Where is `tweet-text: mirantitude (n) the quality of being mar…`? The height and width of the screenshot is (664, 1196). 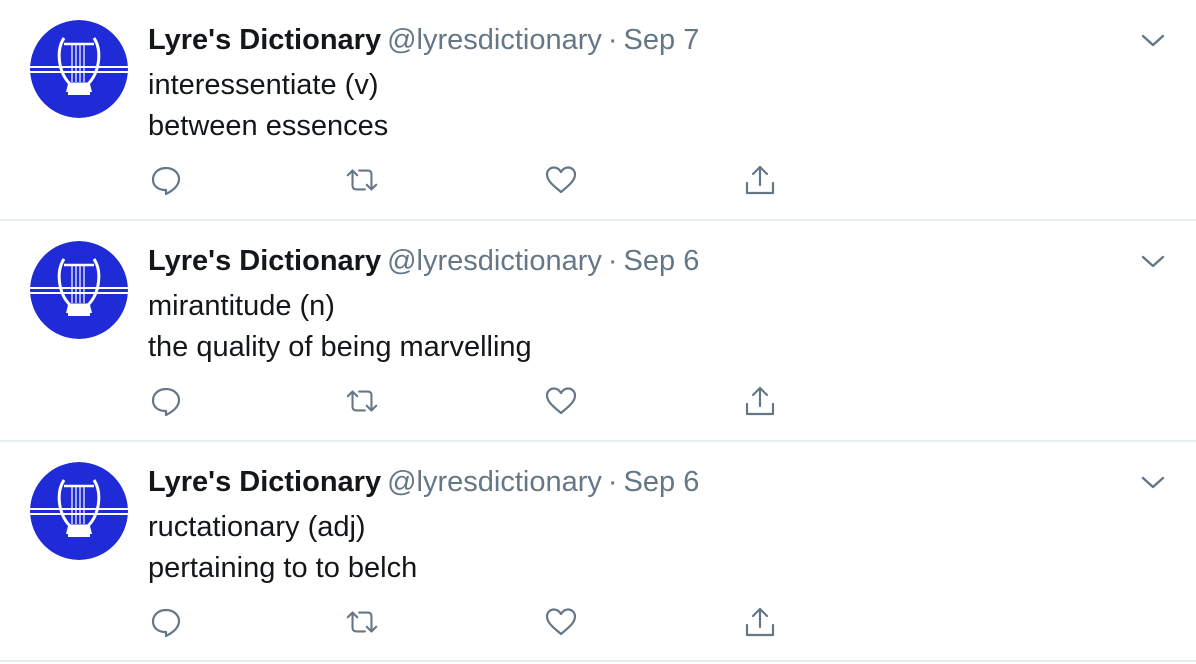 tweet-text: mirantitude (n) the quality of being mar… is located at coordinates (340, 327).